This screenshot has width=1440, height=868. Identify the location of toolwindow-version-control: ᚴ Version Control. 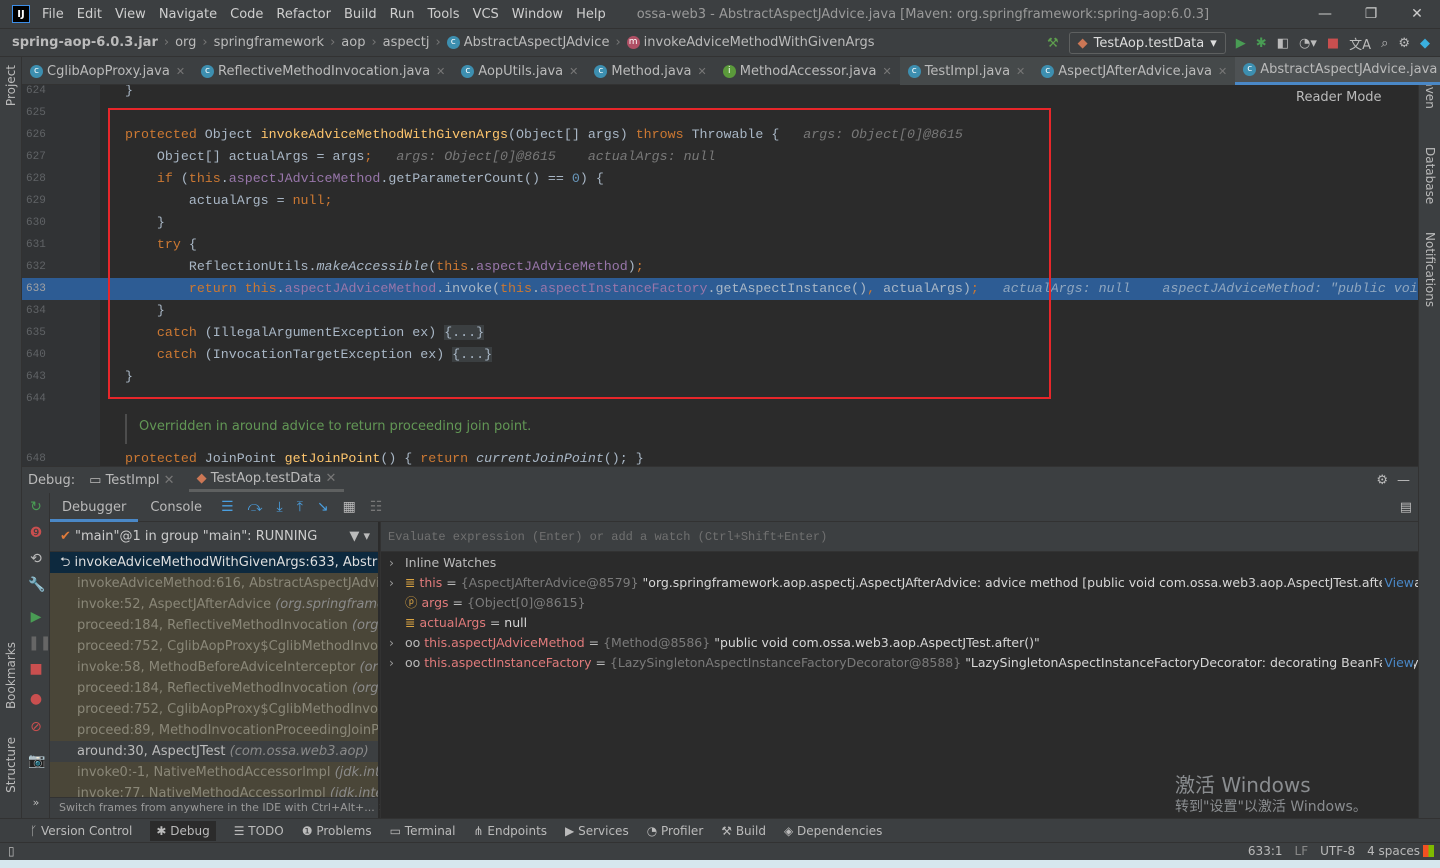
(81, 831).